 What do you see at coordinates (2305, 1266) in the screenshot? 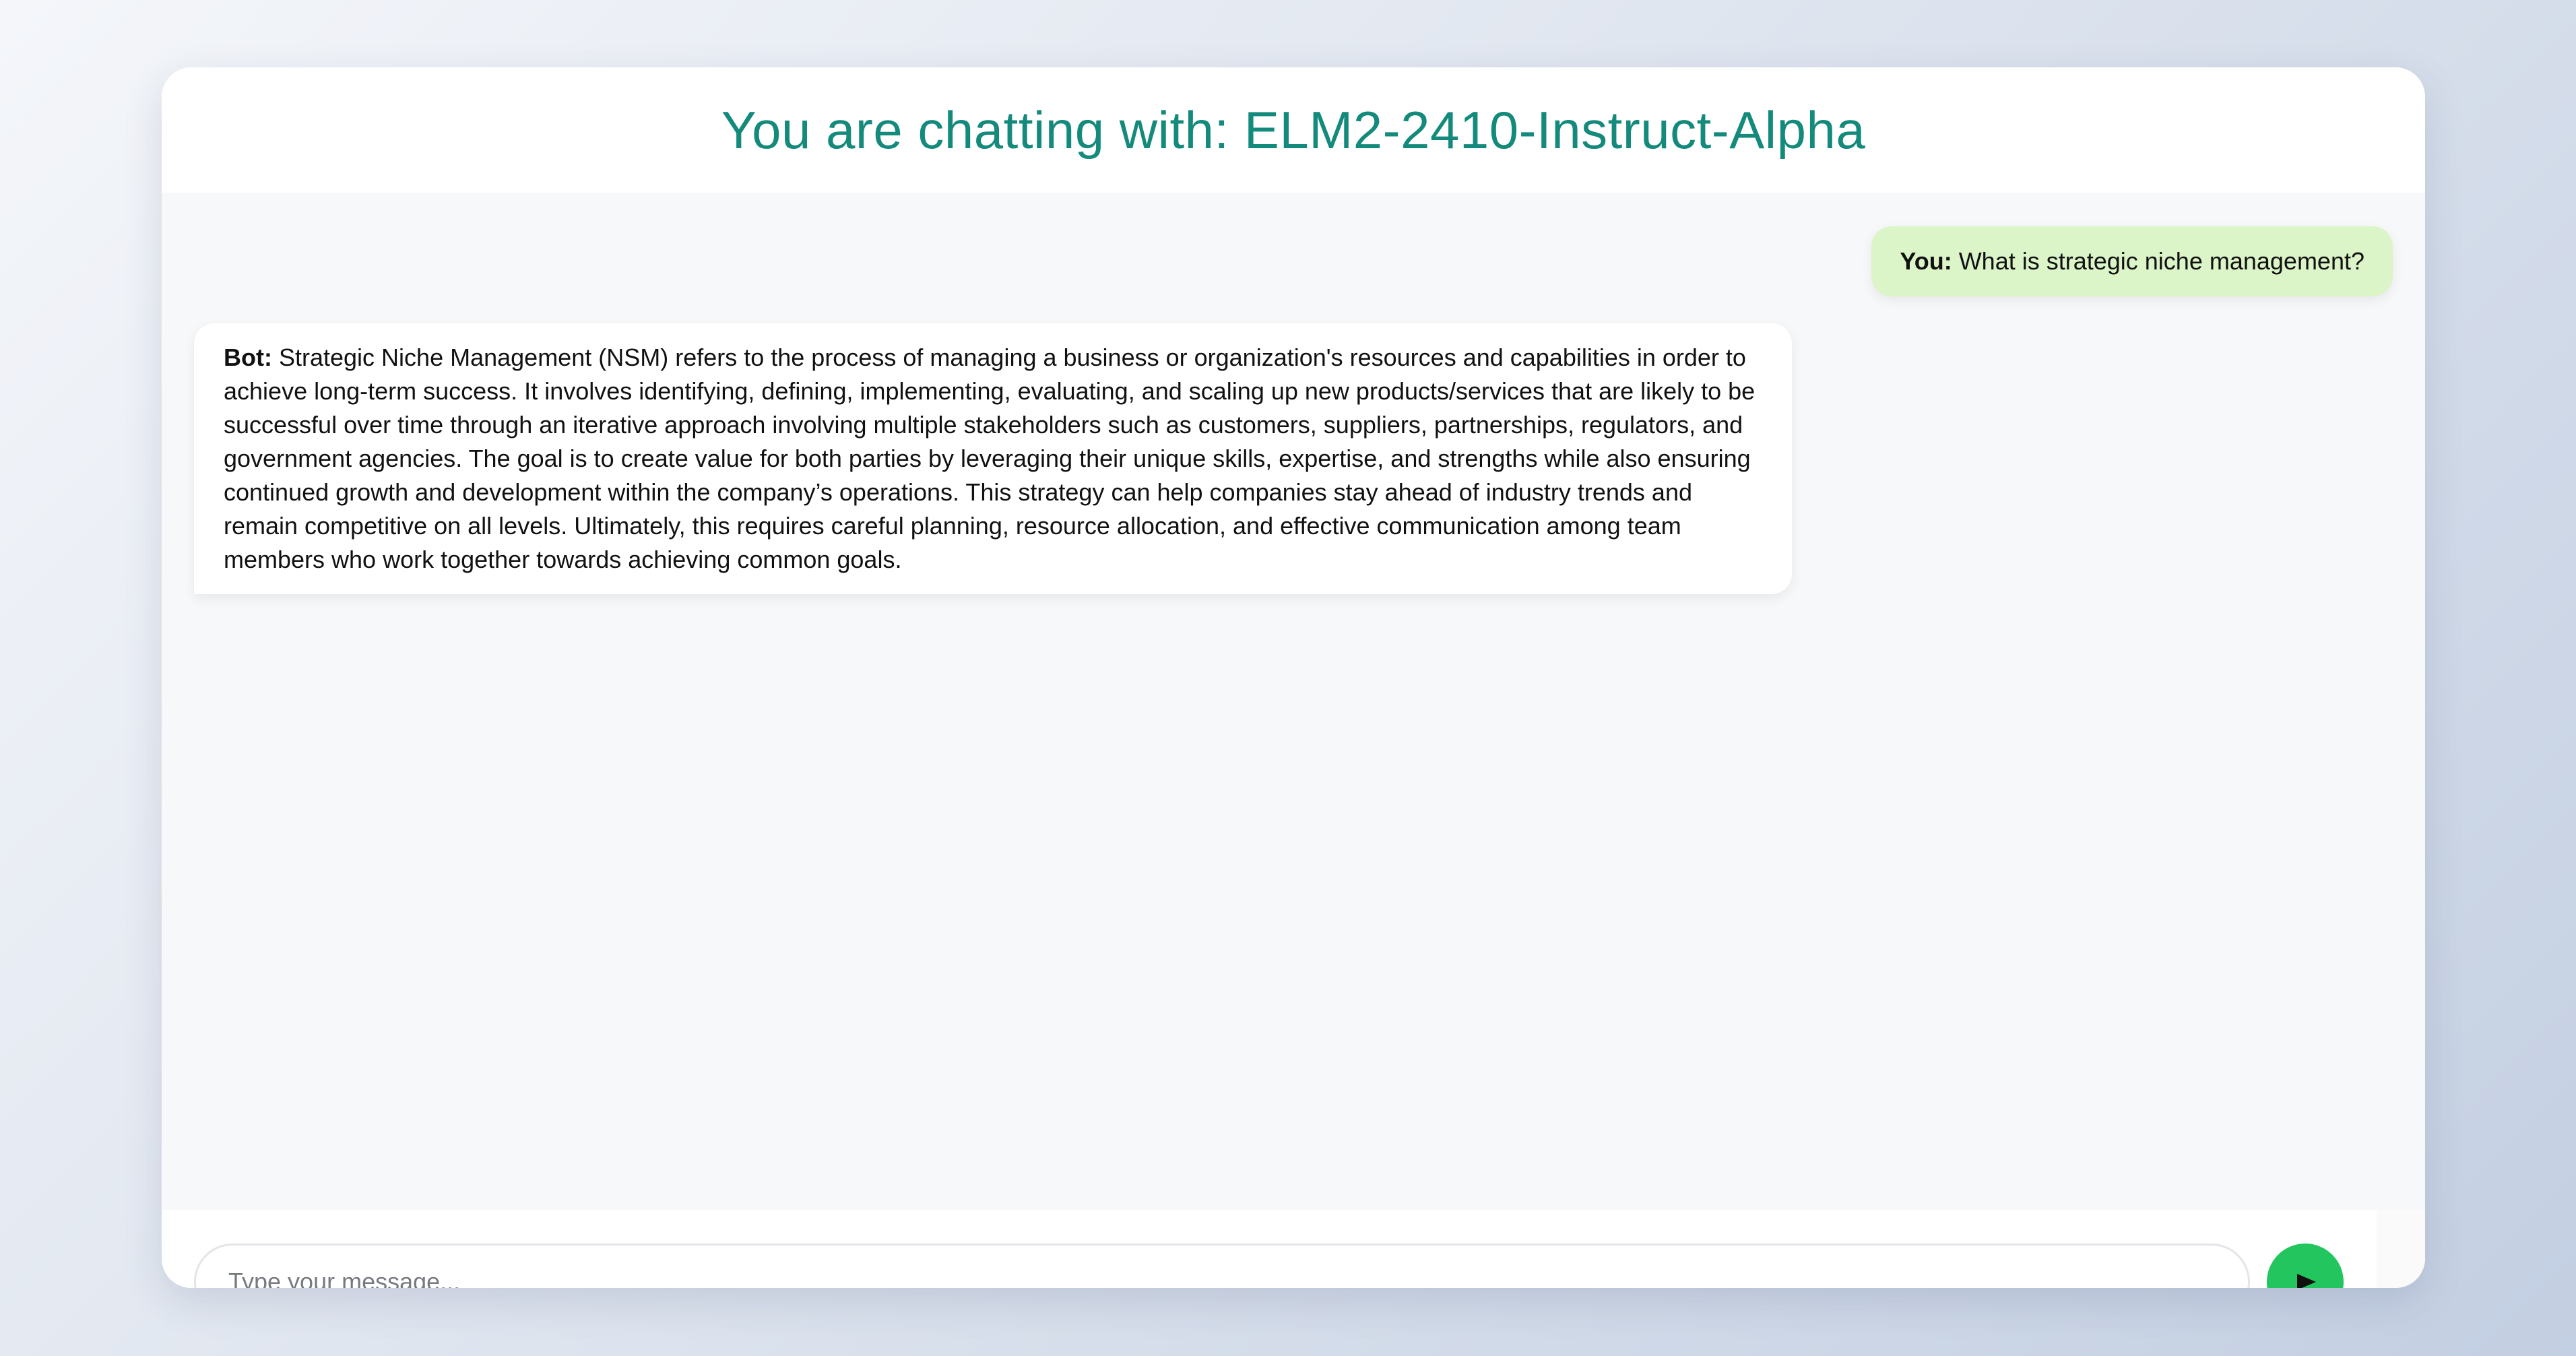
I see `send-button` at bounding box center [2305, 1266].